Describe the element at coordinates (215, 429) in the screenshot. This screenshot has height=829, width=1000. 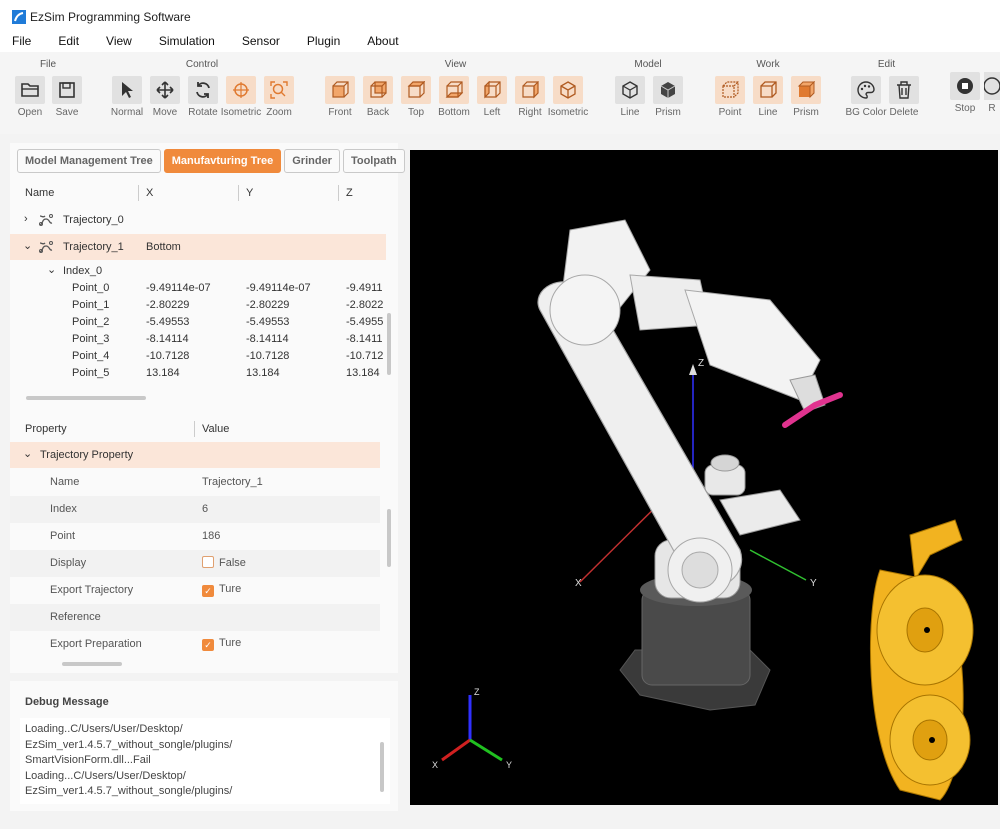
I see `col-value: Value` at that location.